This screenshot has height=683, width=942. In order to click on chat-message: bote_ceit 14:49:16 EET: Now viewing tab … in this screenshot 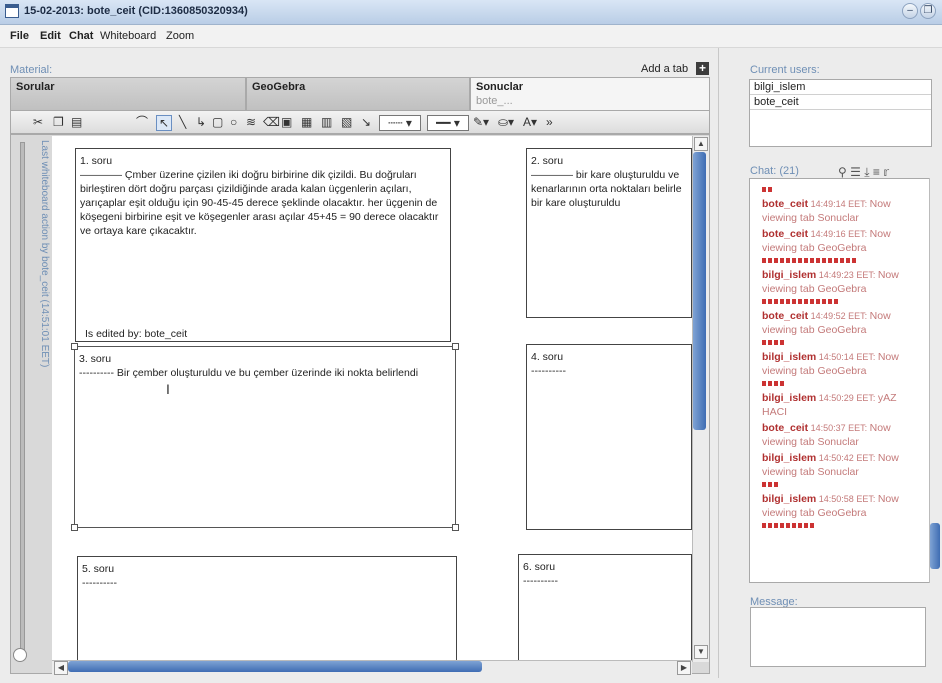, I will do `click(842, 241)`.